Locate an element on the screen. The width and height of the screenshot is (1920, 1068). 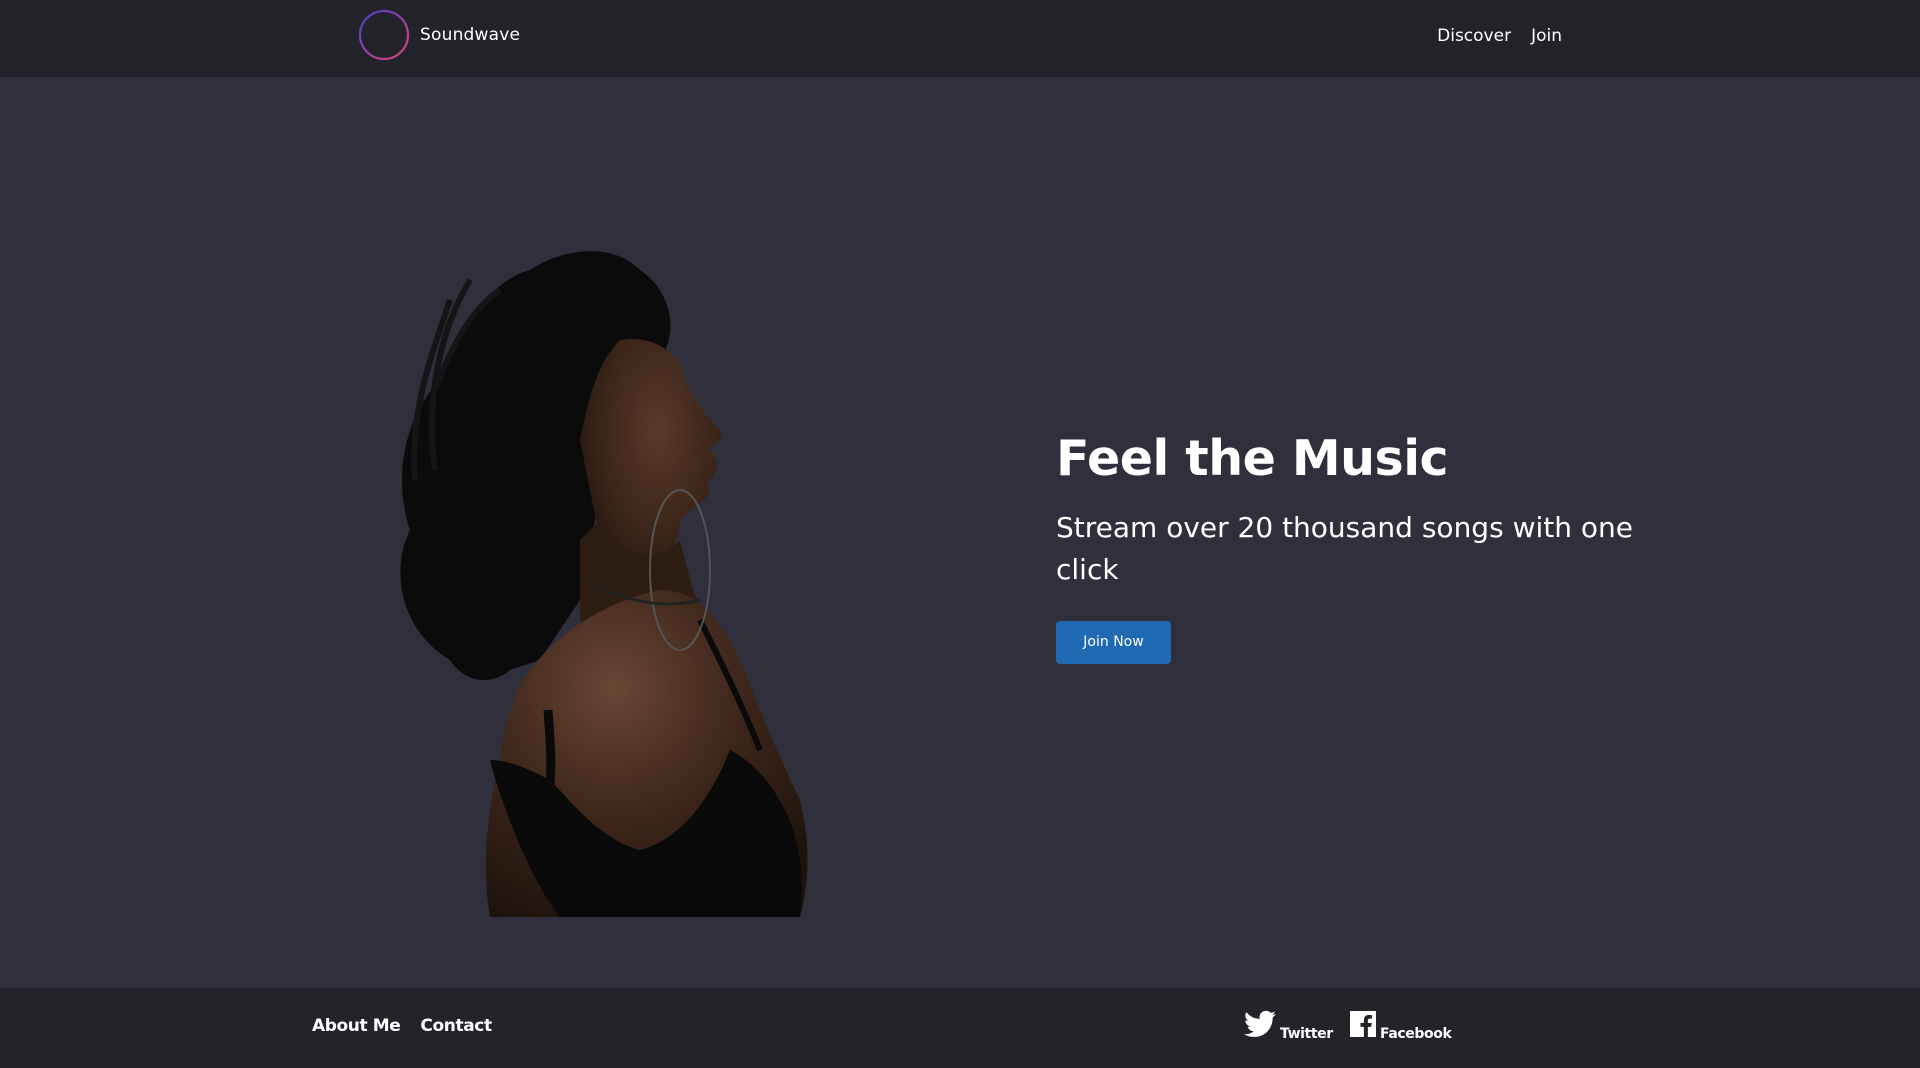
footer-about-me-link: About Me is located at coordinates (356, 1026).